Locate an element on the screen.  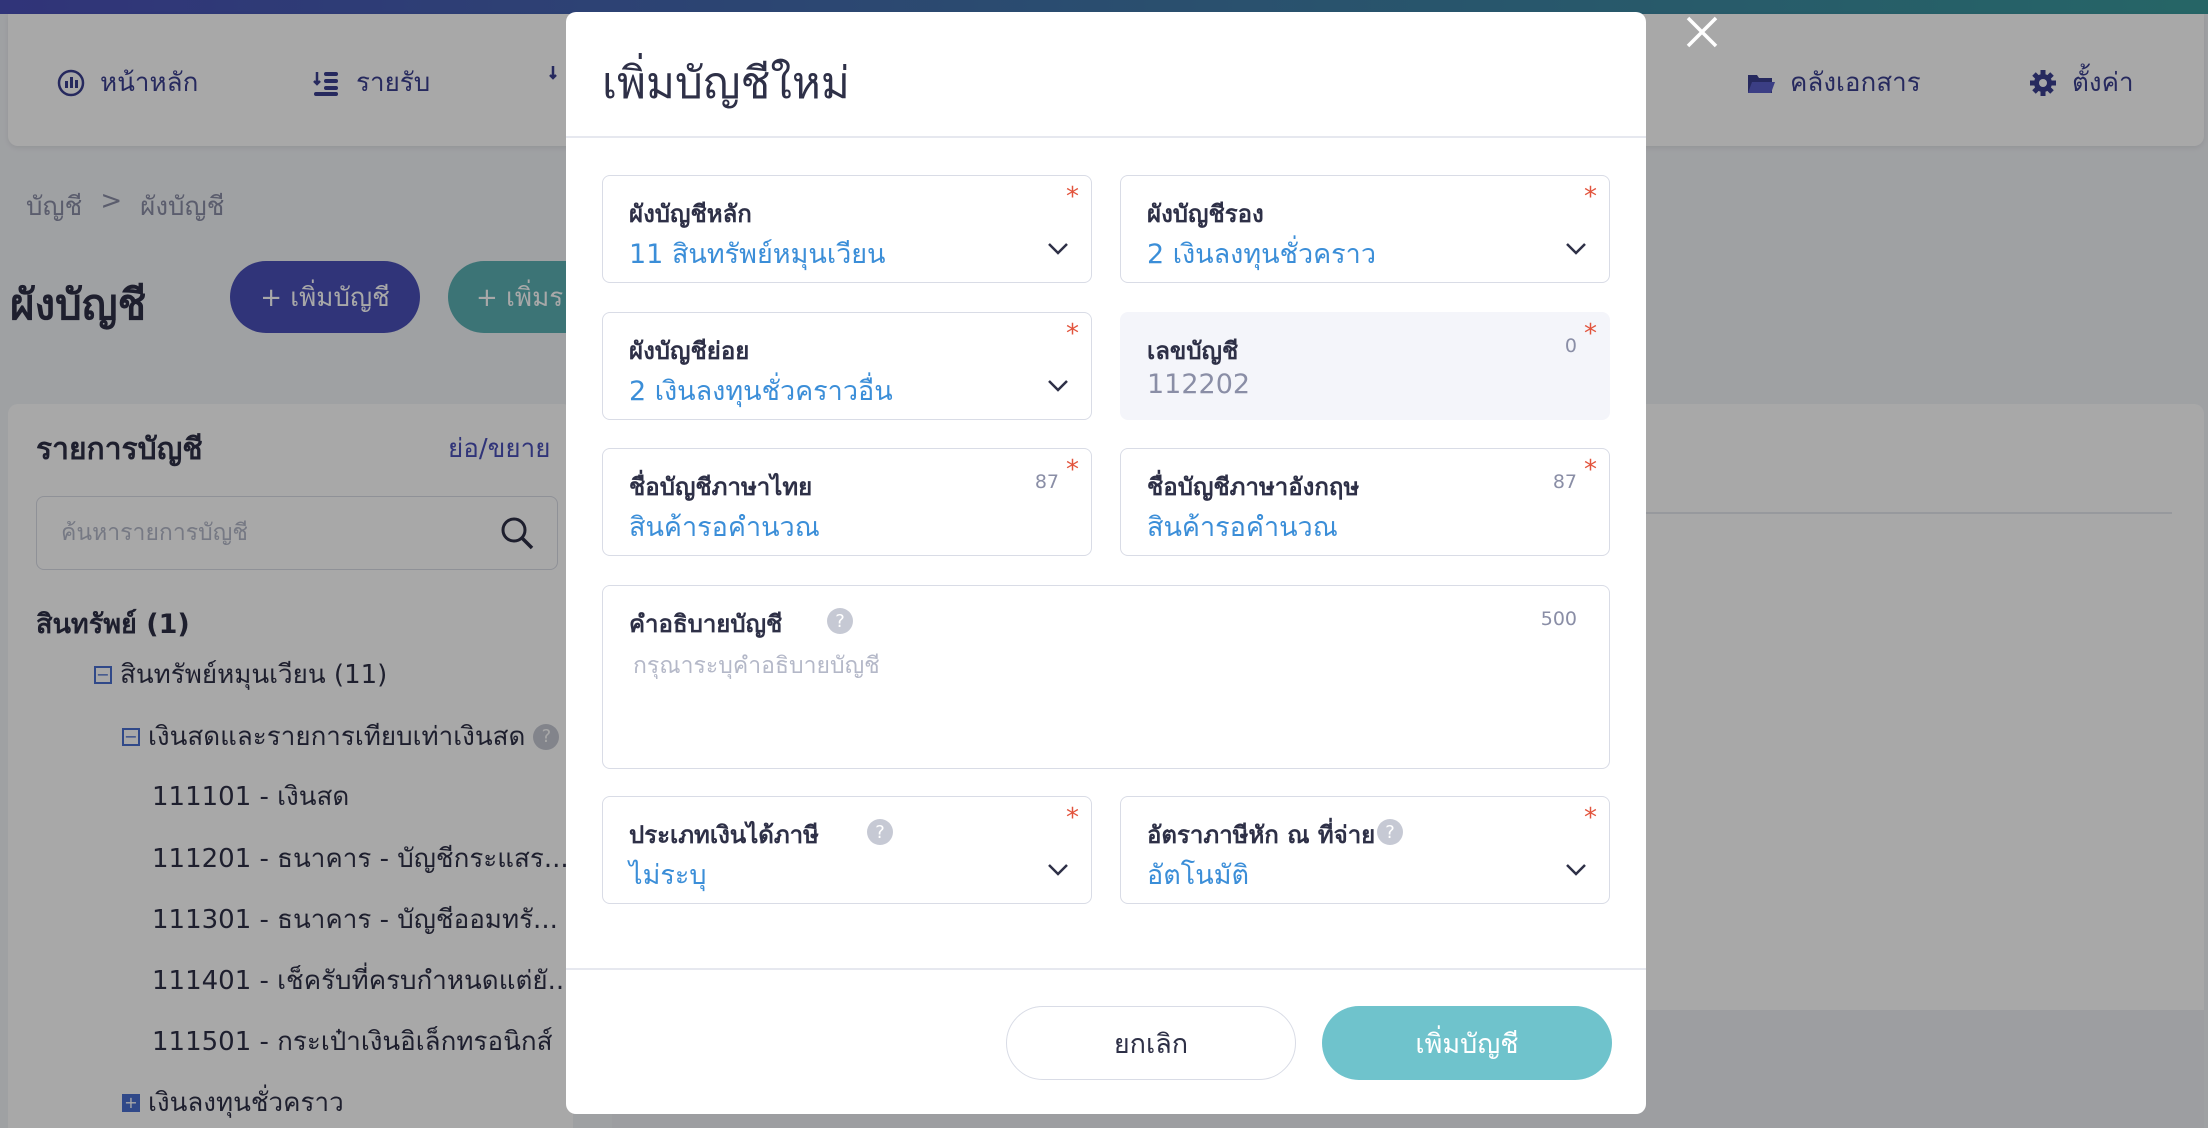
field-value: 2 เงินลงทุนชั่วคราว is located at coordinates (1261, 254).